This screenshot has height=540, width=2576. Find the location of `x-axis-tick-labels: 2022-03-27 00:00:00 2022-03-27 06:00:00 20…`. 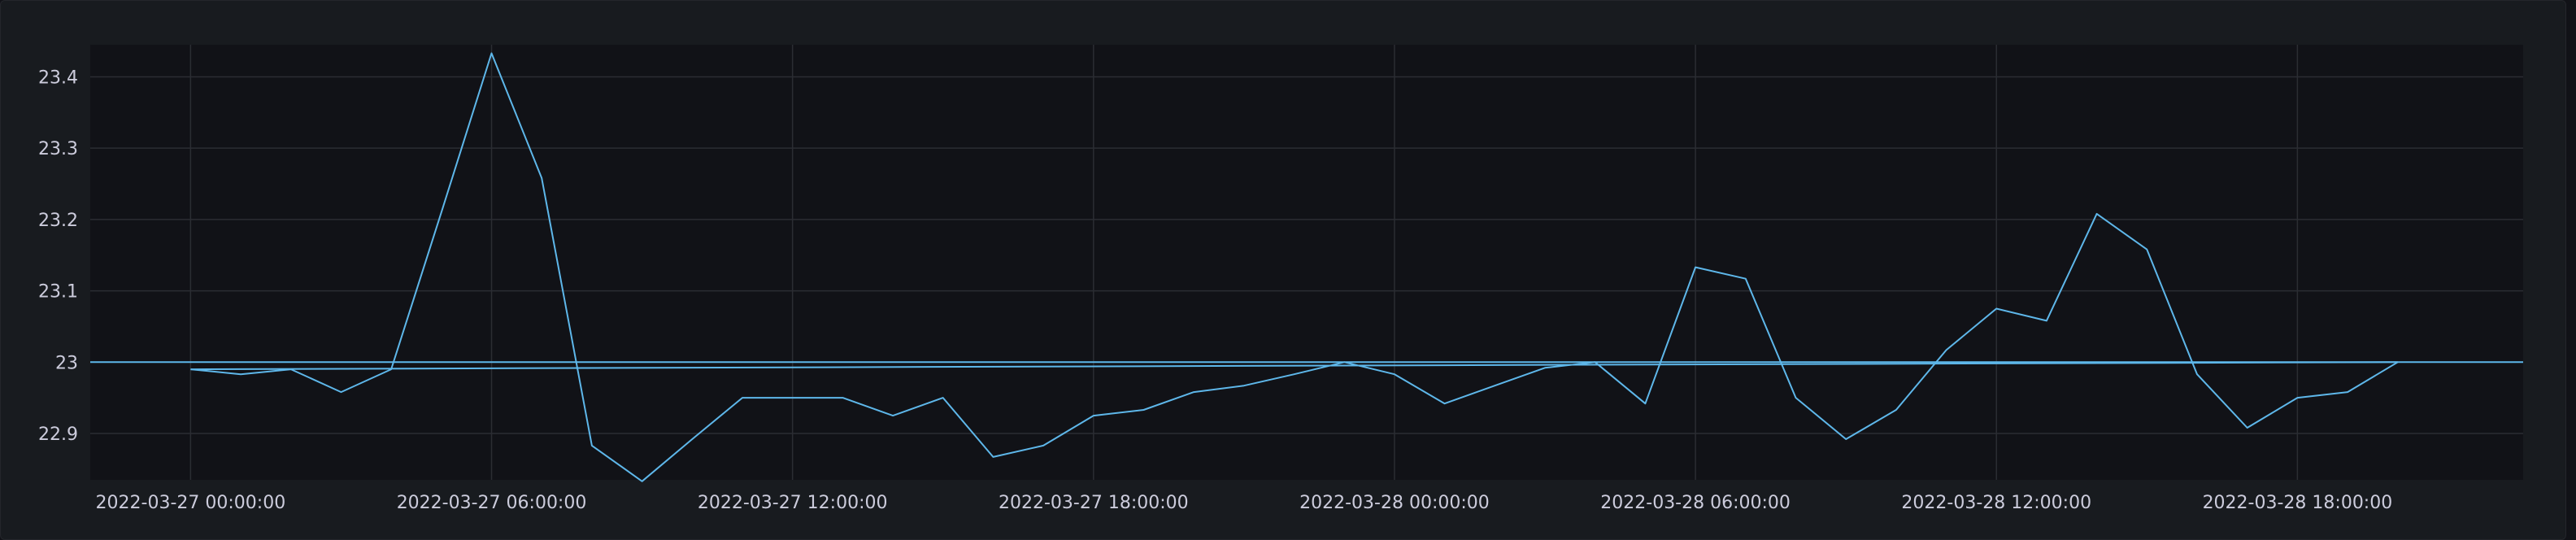

x-axis-tick-labels: 2022-03-27 00:00:00 2022-03-27 06:00:00 20… is located at coordinates (1244, 503).